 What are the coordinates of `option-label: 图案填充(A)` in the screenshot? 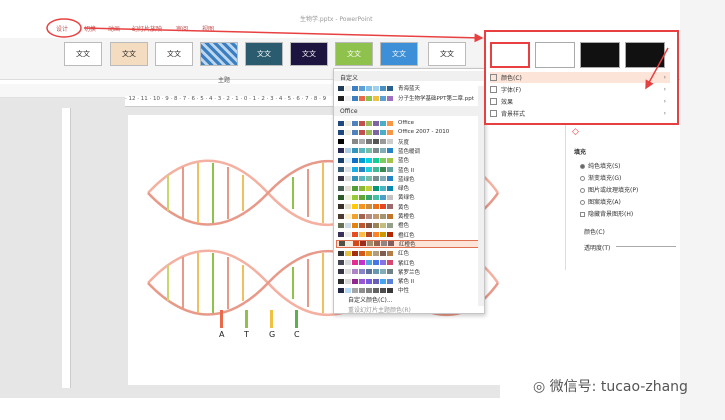 It's located at (604, 202).